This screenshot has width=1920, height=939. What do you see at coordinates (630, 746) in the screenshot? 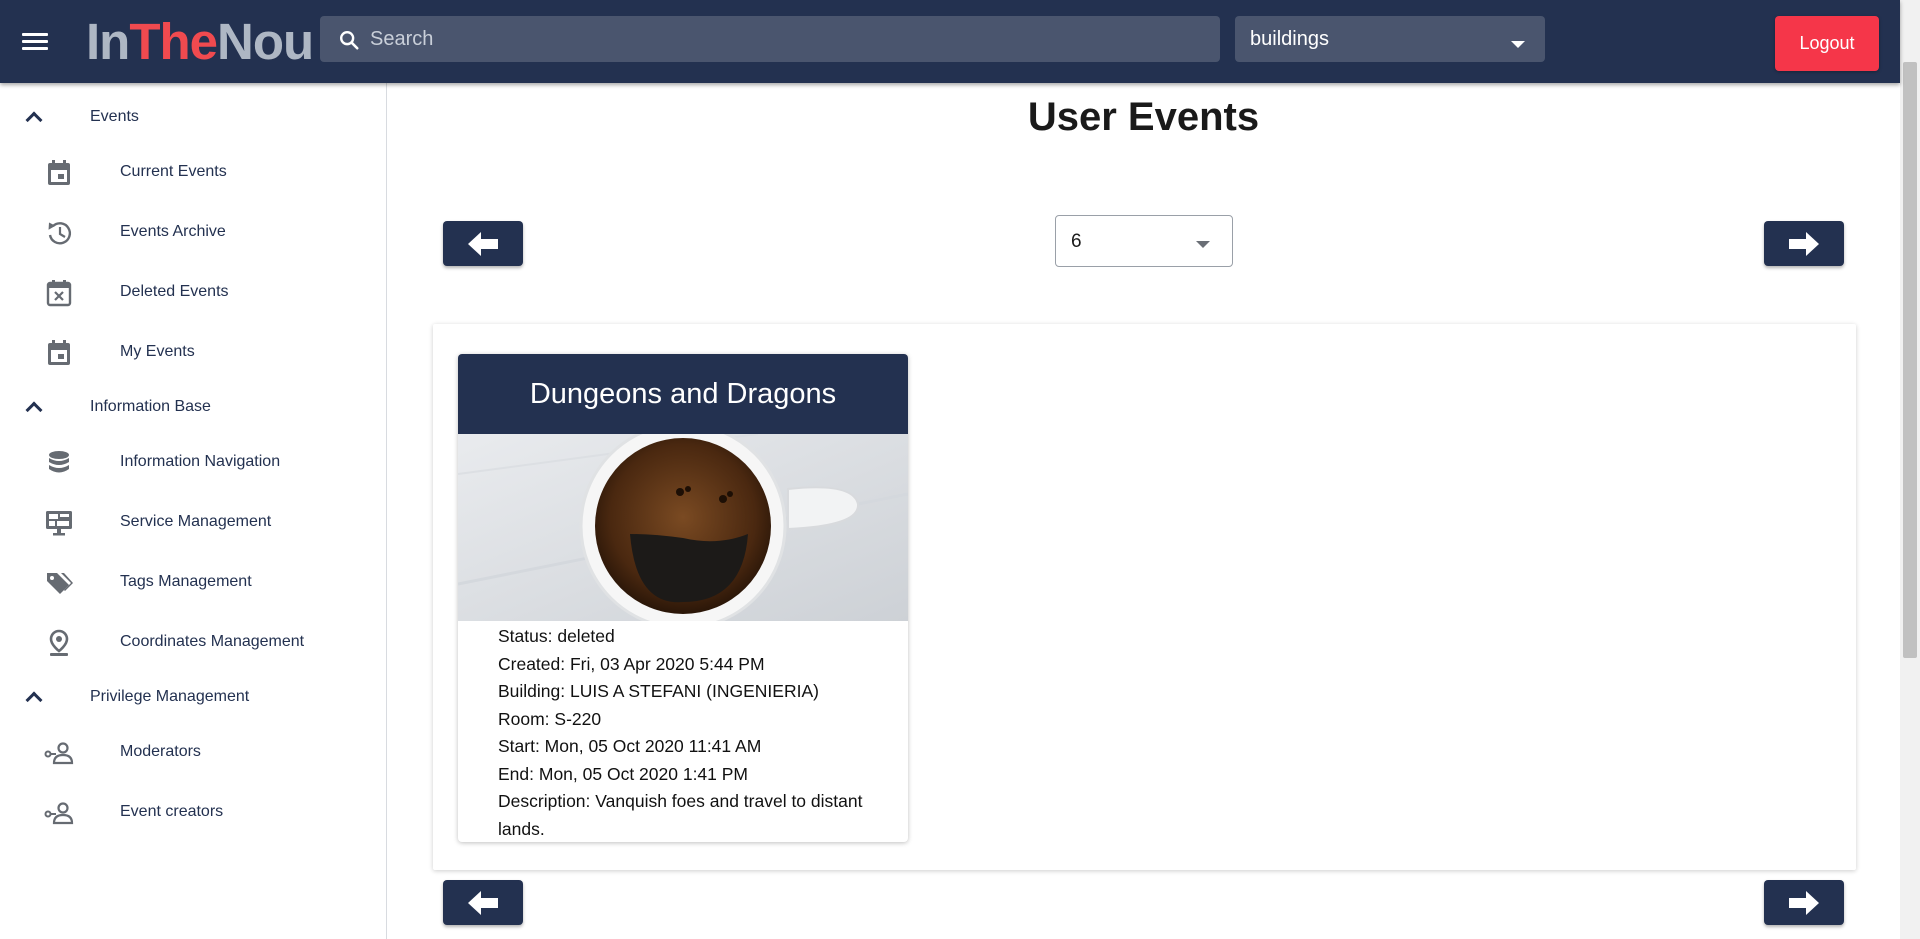
I see `event-start: Start: Mon, 05 Oct 2020 11:41 AM` at bounding box center [630, 746].